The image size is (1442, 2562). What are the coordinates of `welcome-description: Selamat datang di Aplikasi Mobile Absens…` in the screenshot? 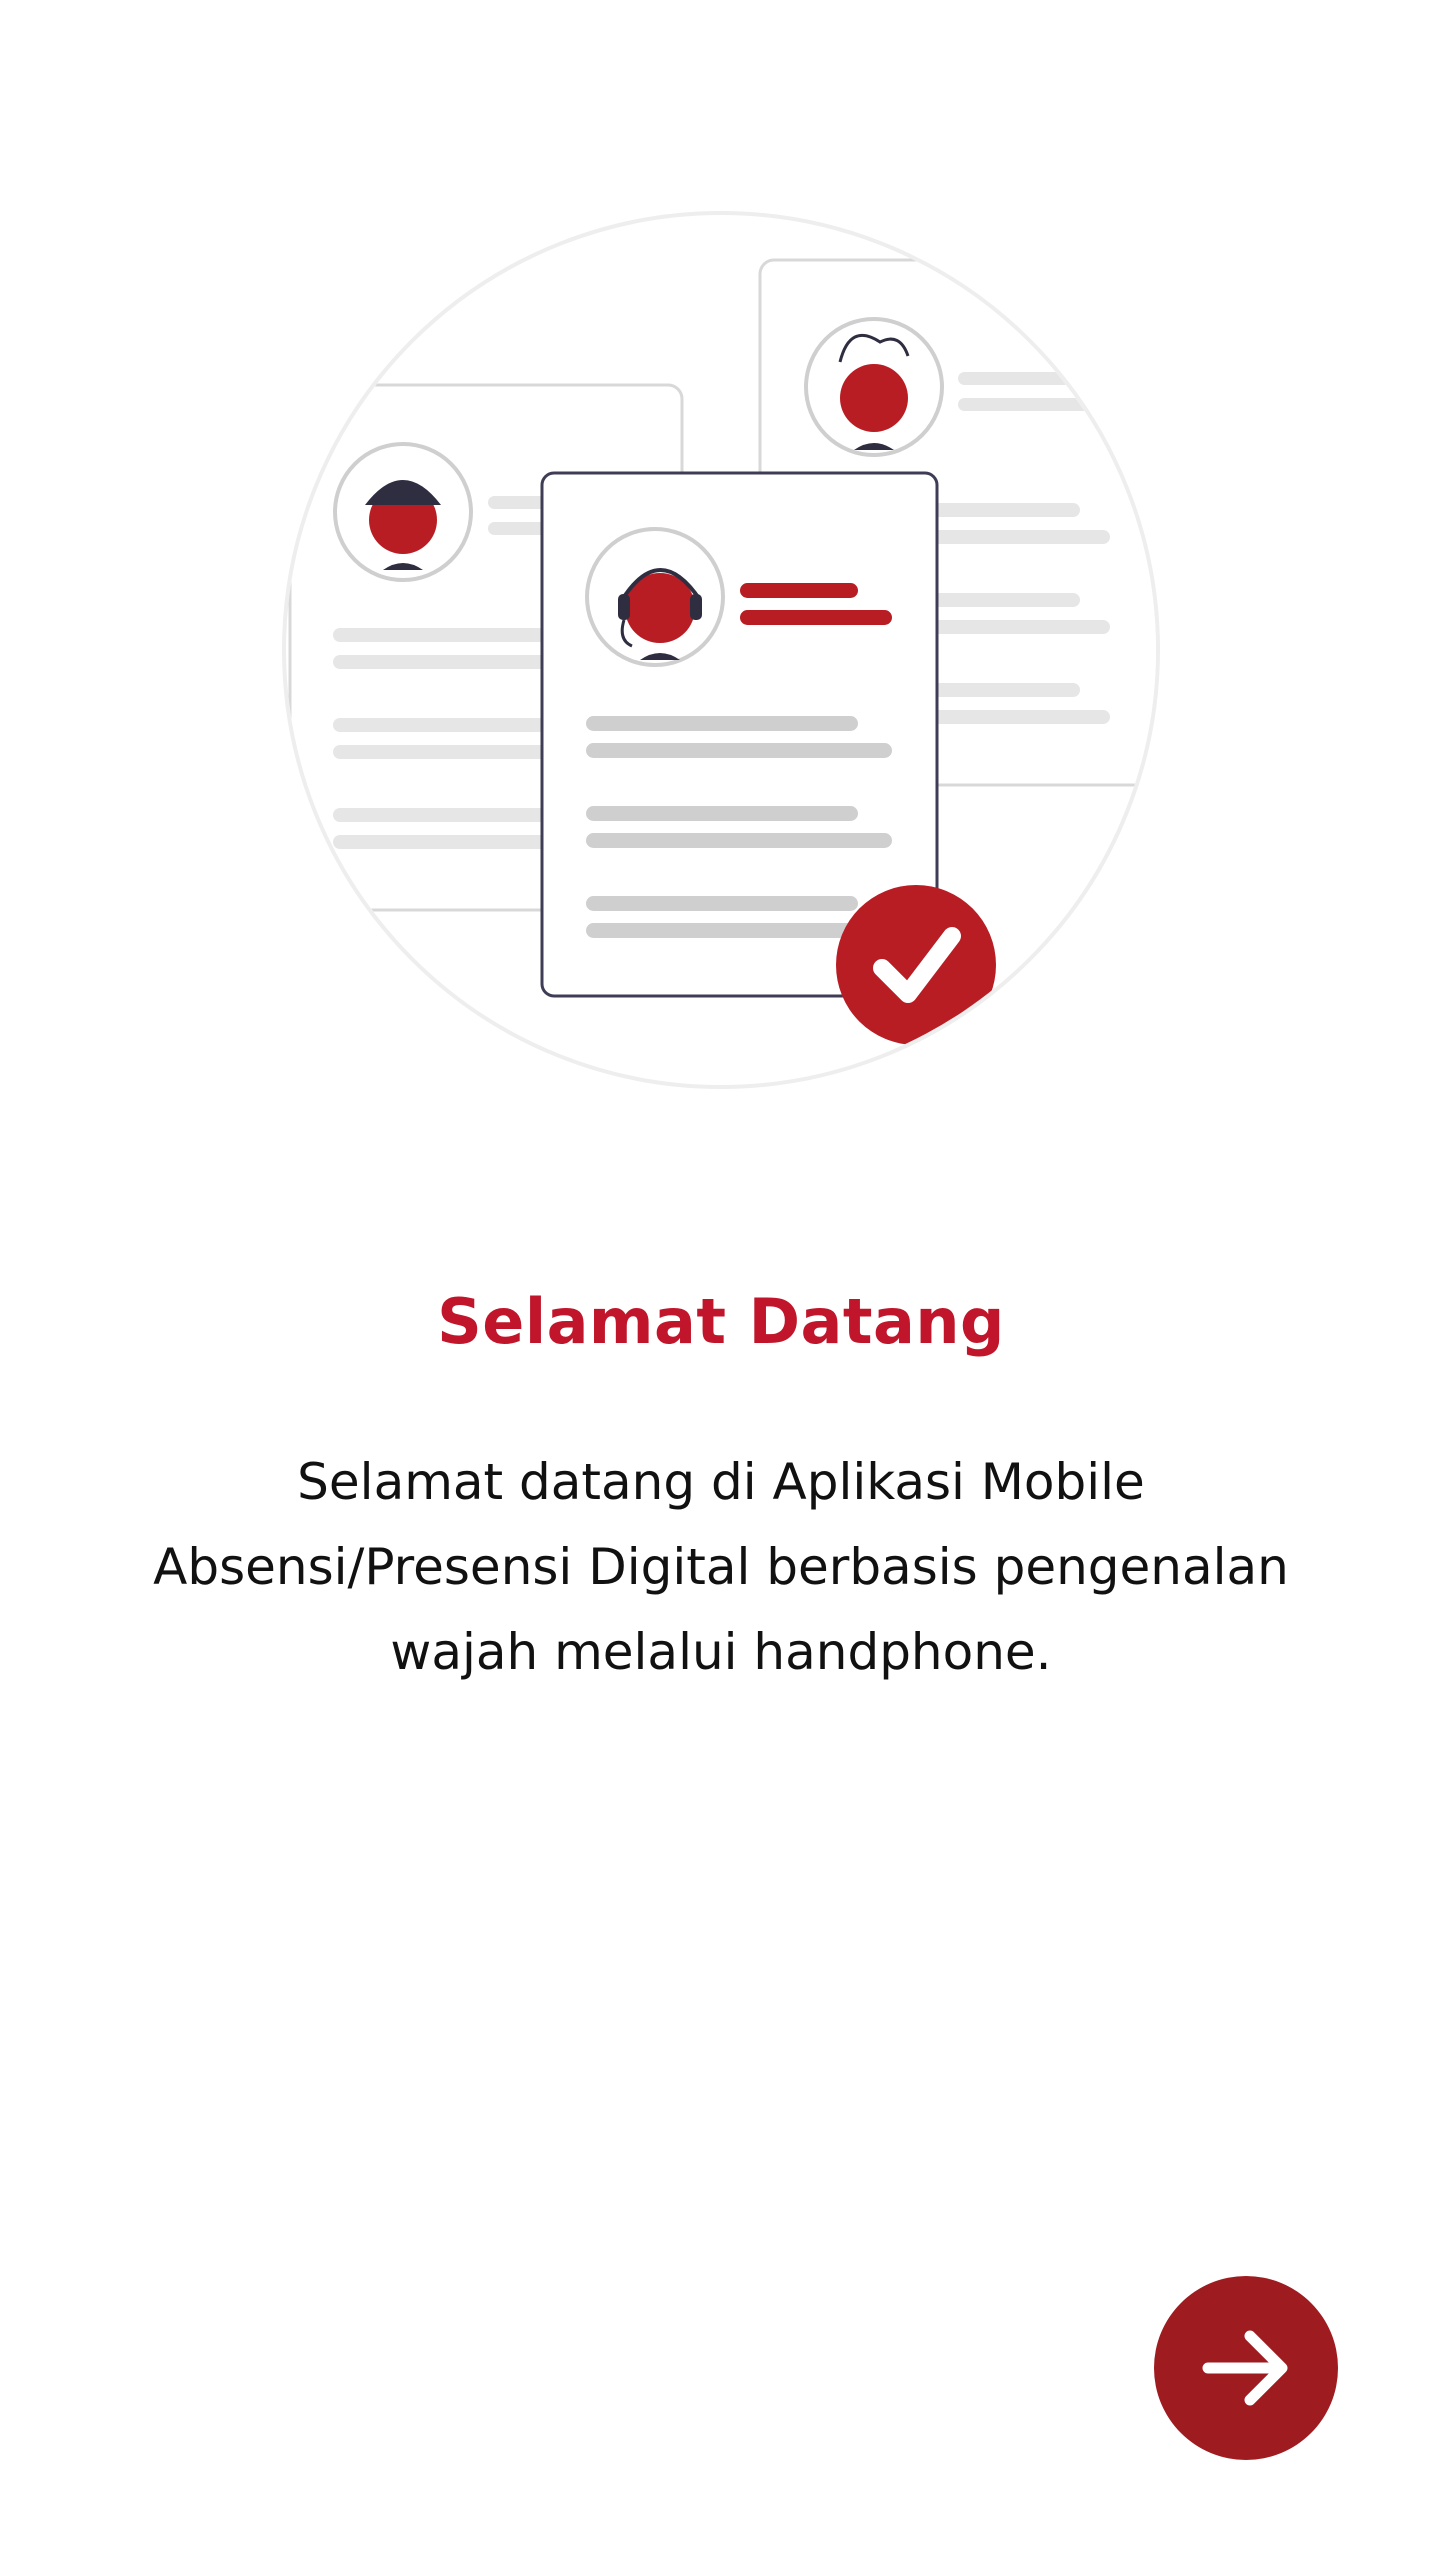 It's located at (721, 1567).